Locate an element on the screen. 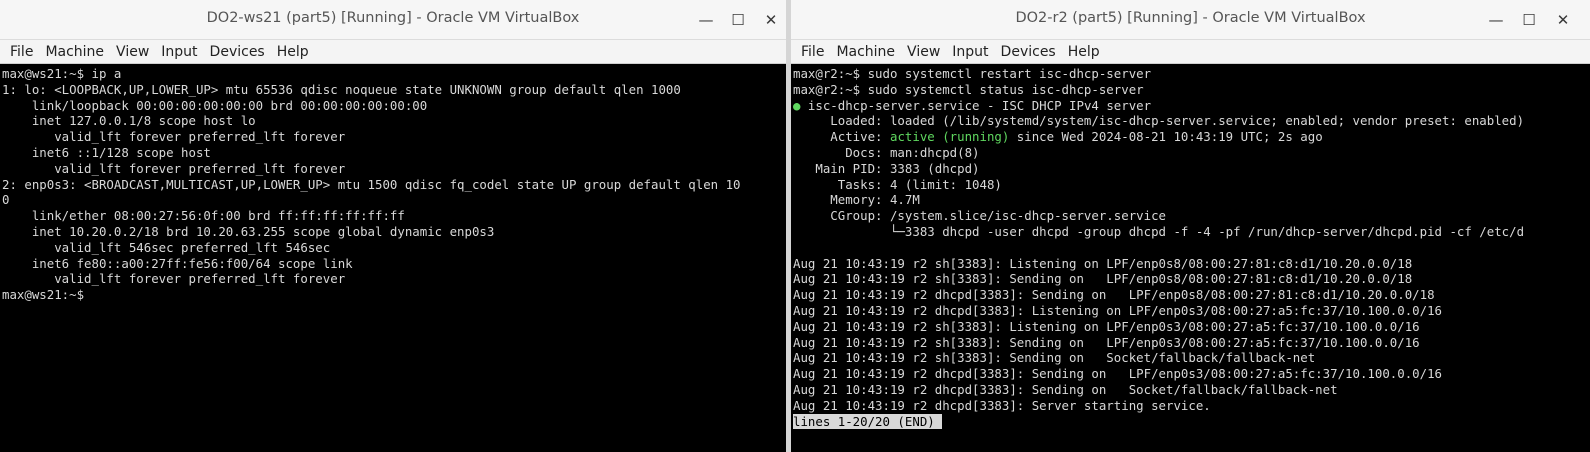 Image resolution: width=1590 pixels, height=452 pixels. active-state: active (running) is located at coordinates (949, 137).